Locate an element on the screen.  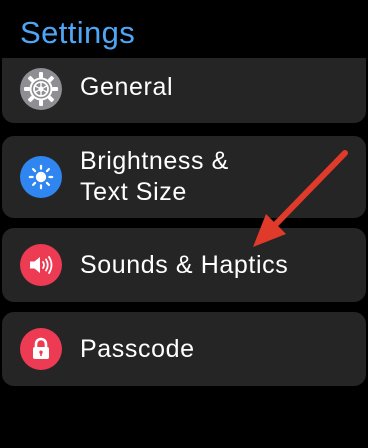
settings-item-label: Brightness & Text Size is located at coordinates (154, 176).